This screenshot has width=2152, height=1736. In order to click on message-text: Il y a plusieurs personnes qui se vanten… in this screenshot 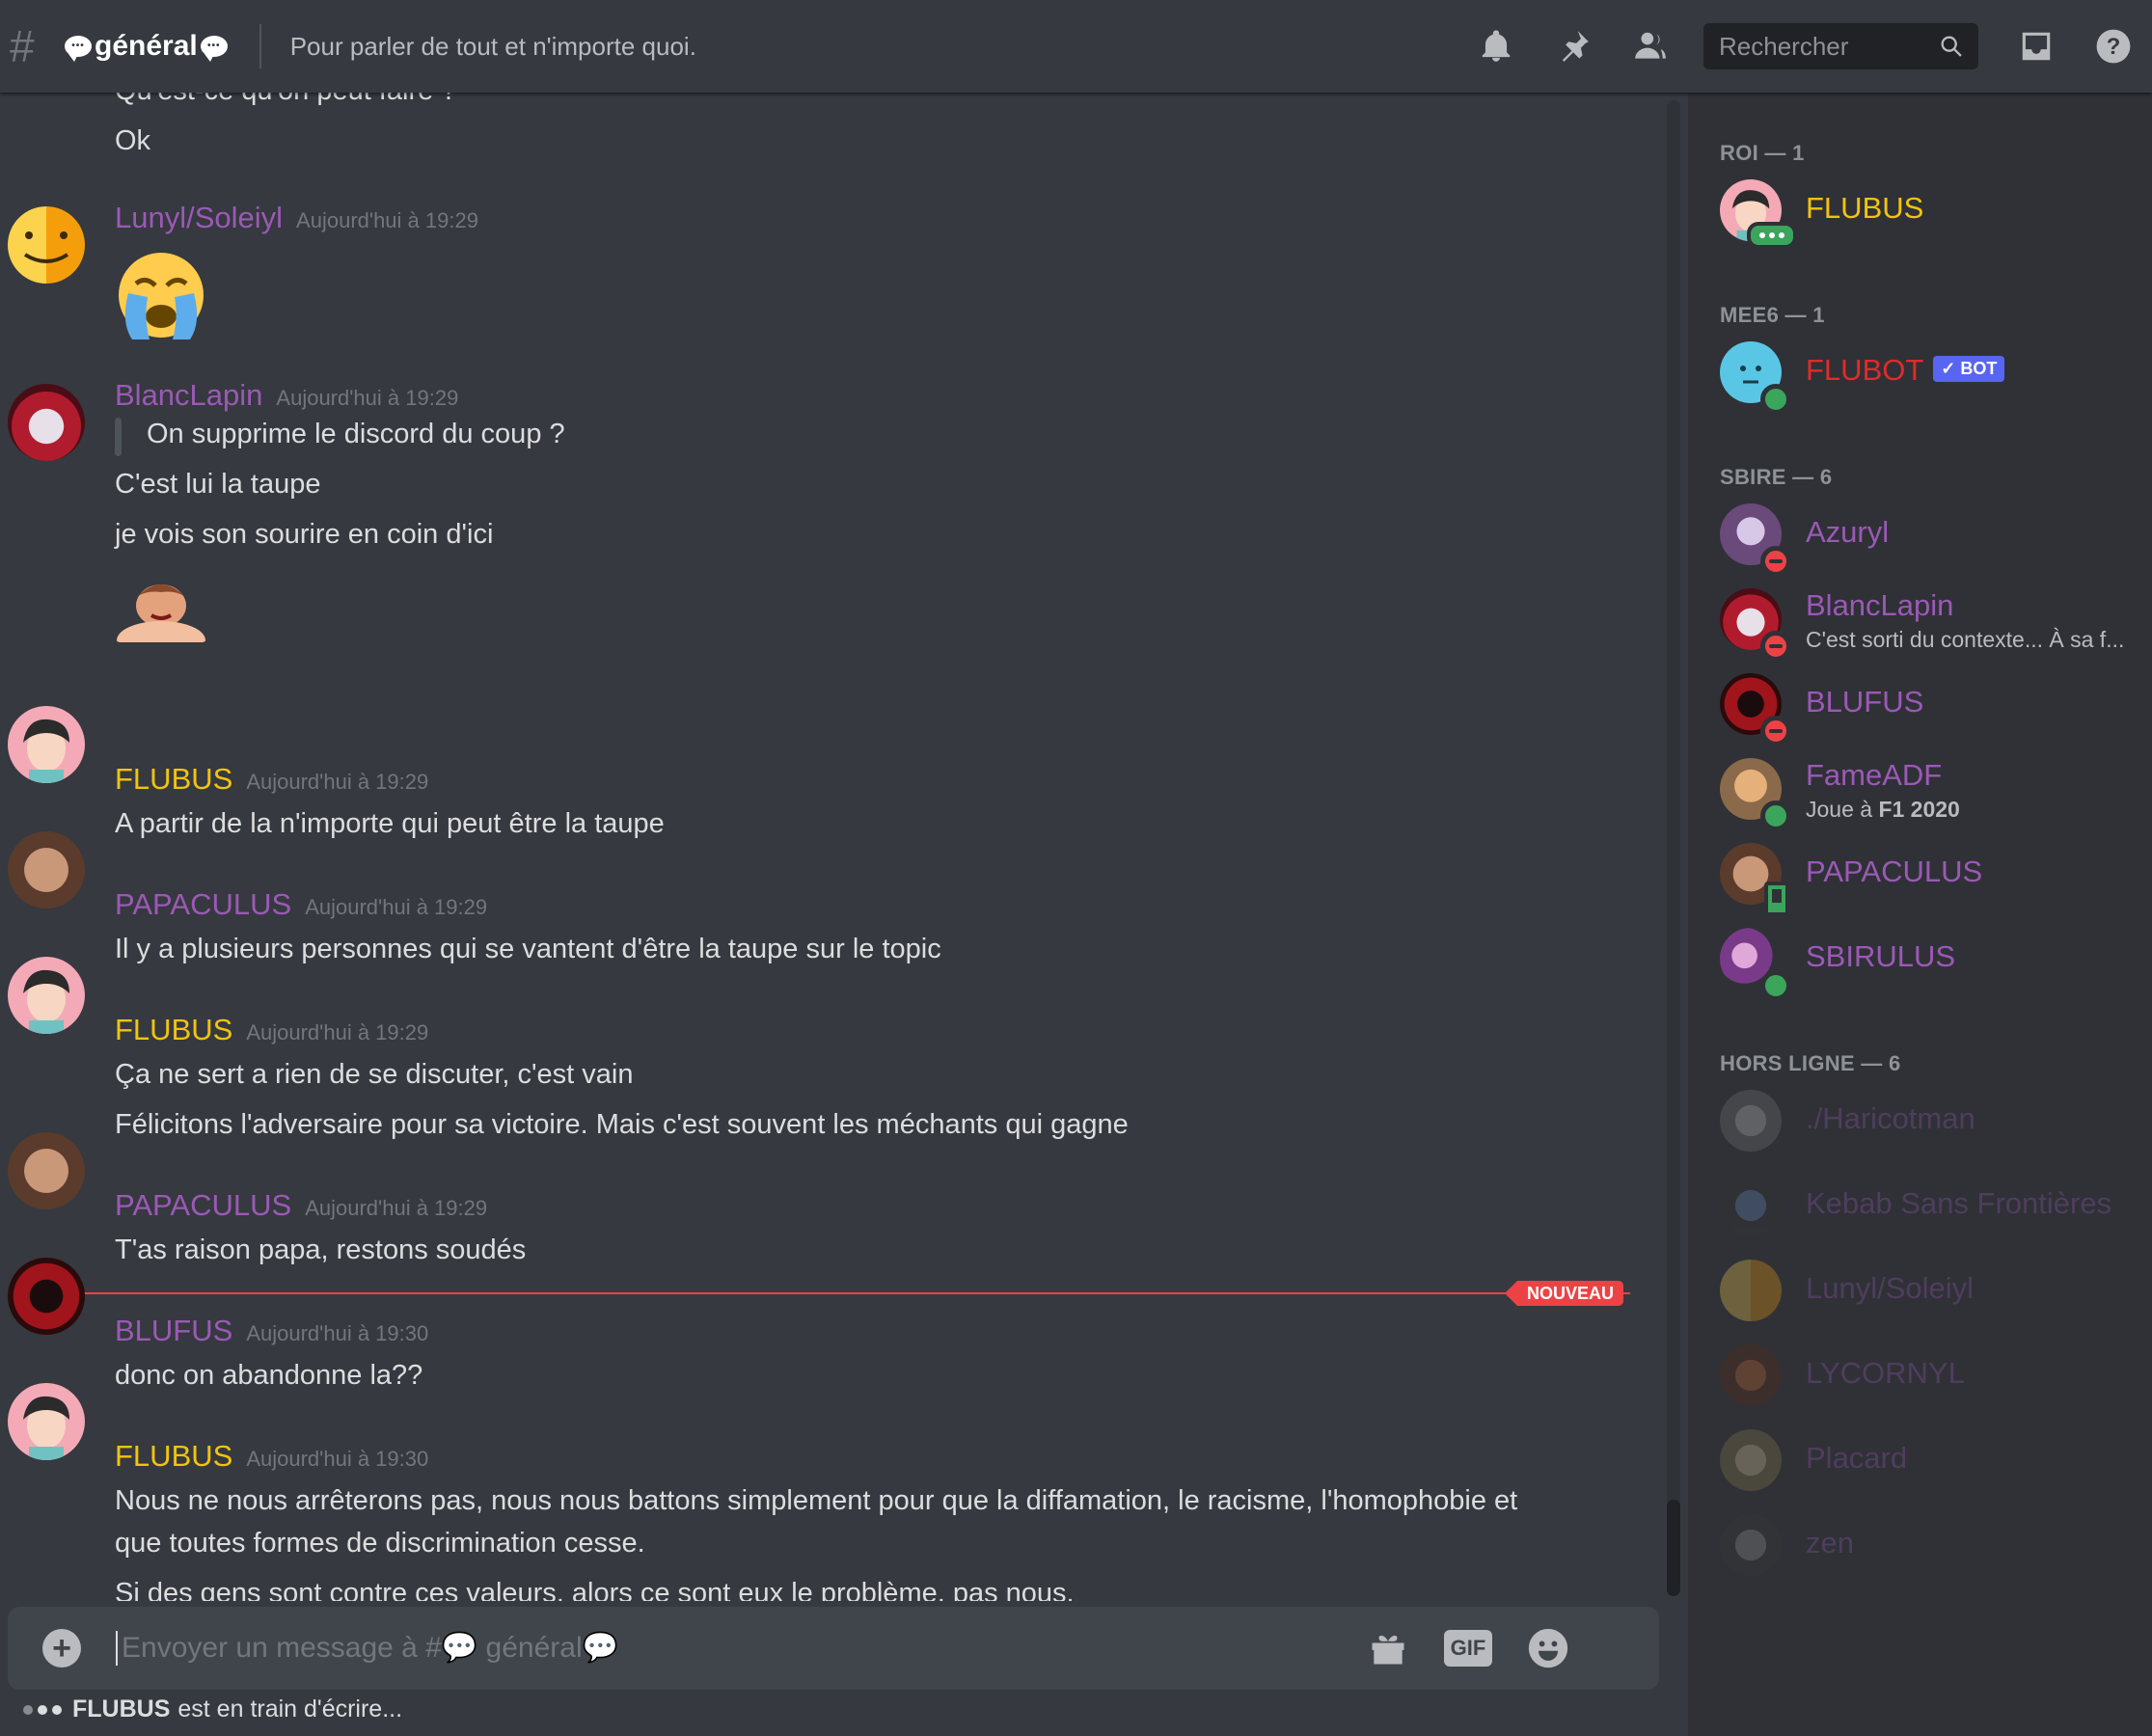, I will do `click(528, 949)`.